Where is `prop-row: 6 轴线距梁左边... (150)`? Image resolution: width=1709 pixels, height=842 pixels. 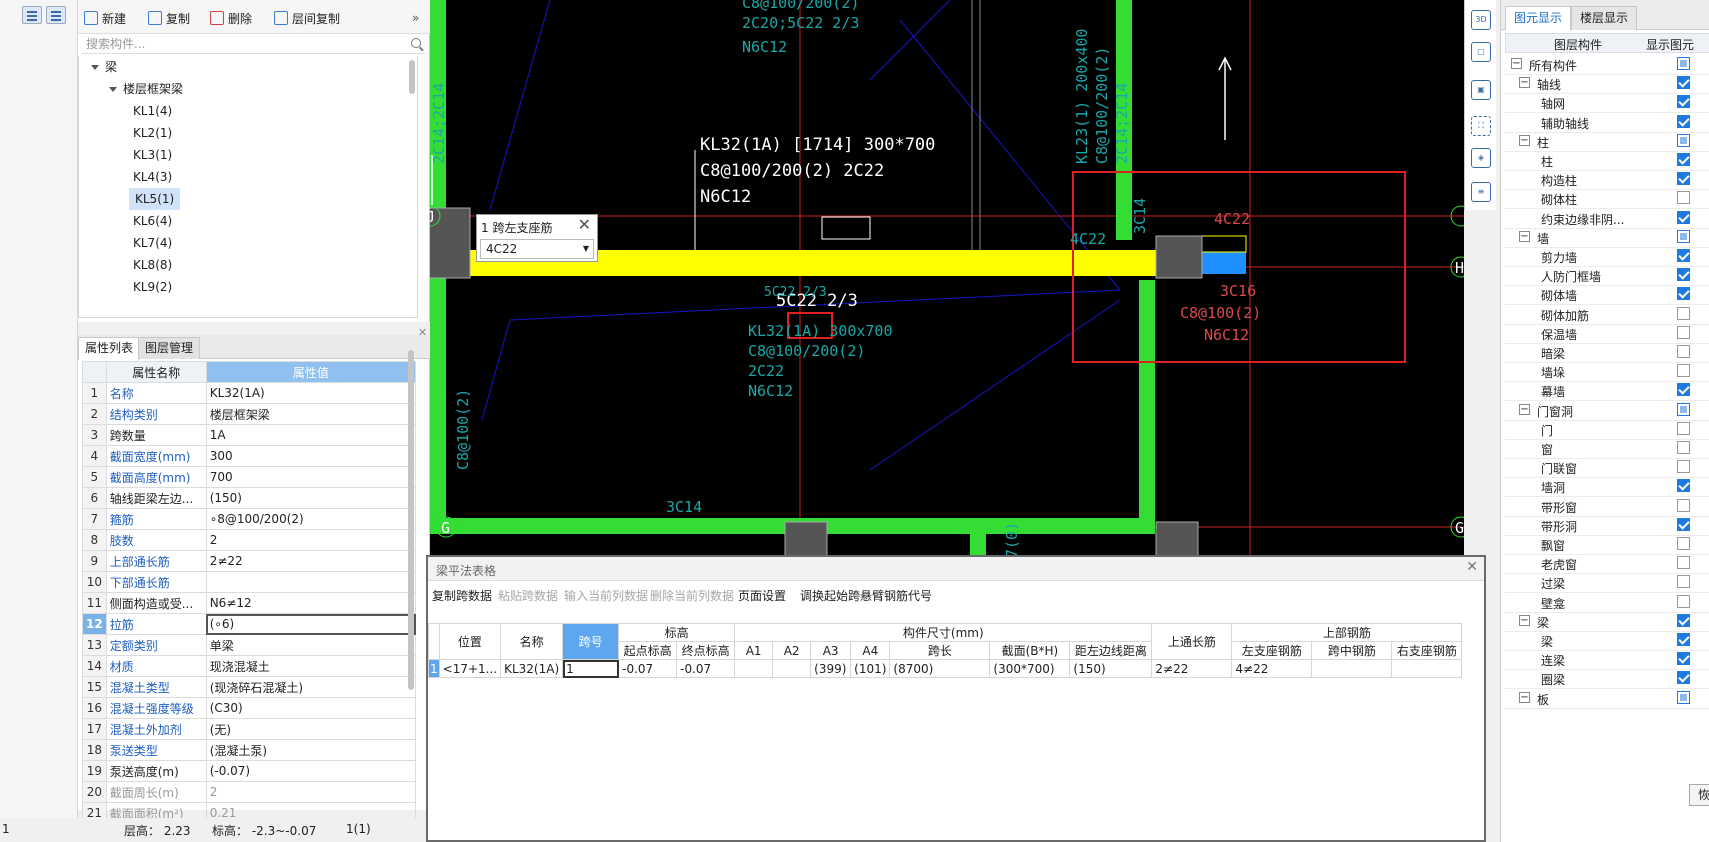
prop-row: 6 轴线距梁左边... (150) is located at coordinates (249, 498).